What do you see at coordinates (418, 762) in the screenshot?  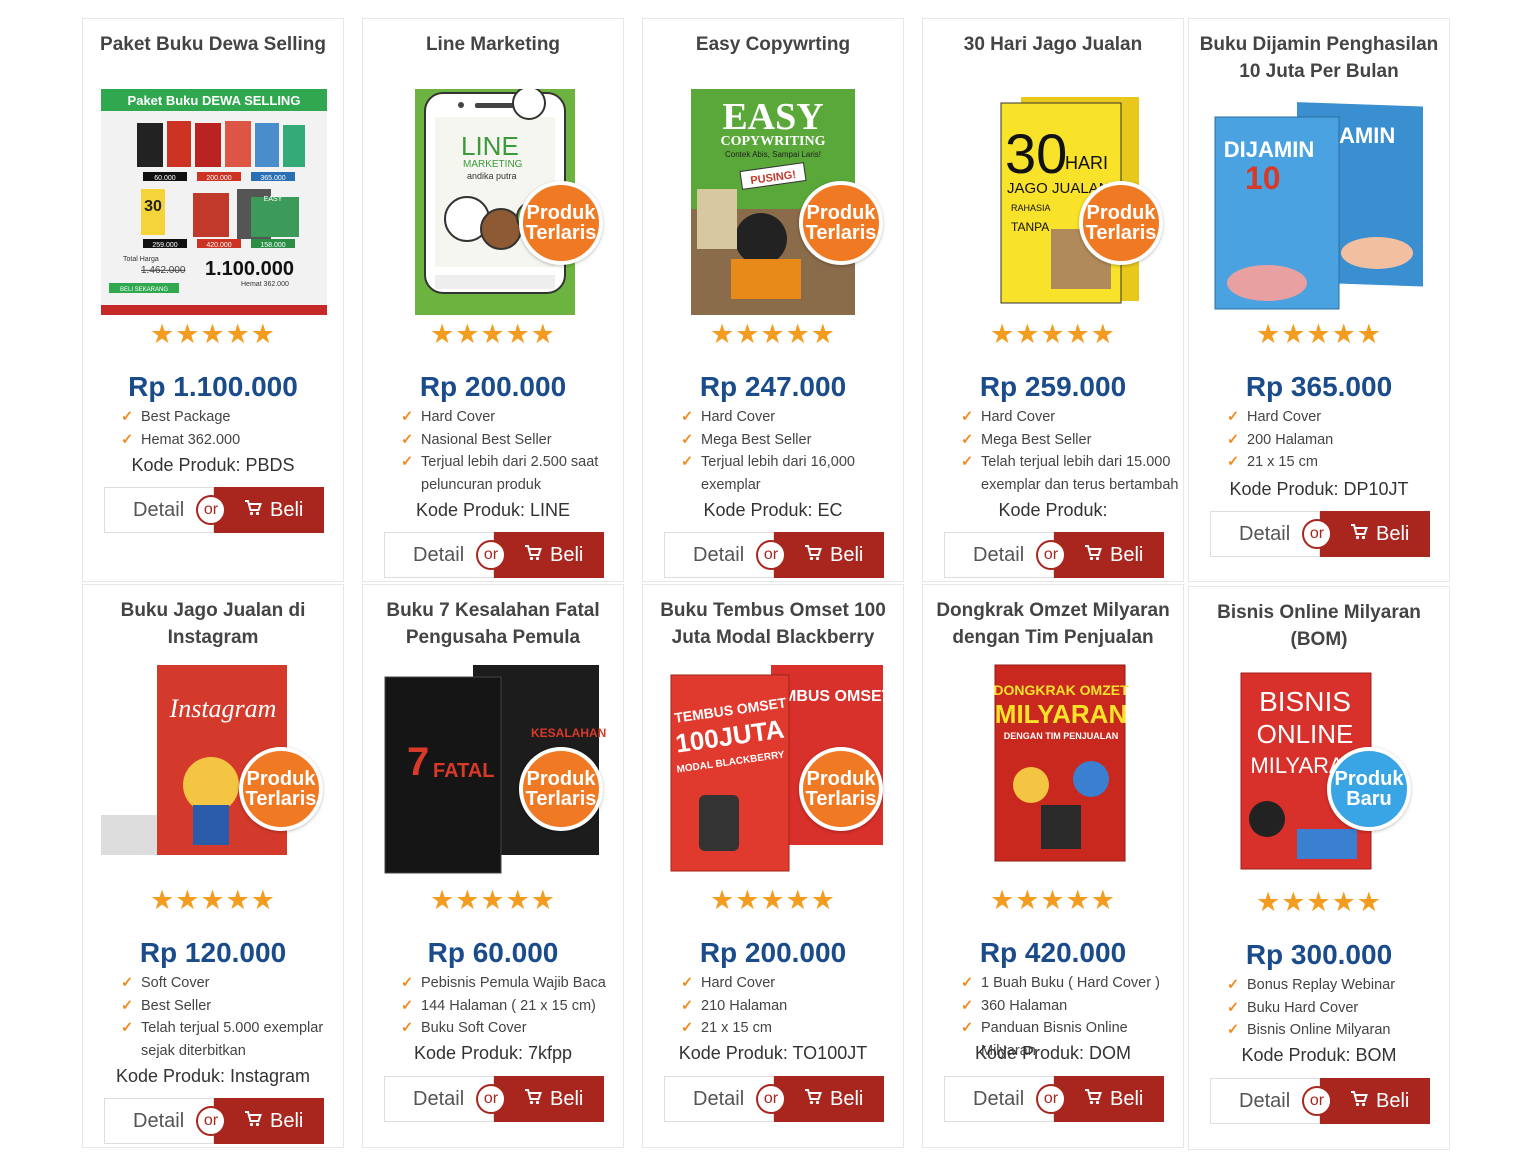 I see `svg-text: 7` at bounding box center [418, 762].